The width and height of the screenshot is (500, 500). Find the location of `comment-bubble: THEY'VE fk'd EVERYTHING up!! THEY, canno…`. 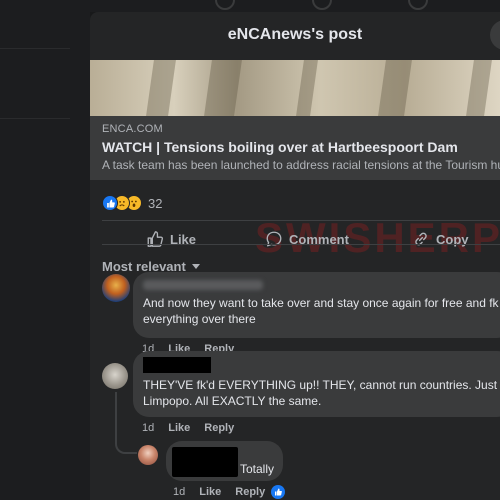

comment-bubble: THEY'VE fk'd EVERYTHING up!! THEY, canno… is located at coordinates (316, 384).